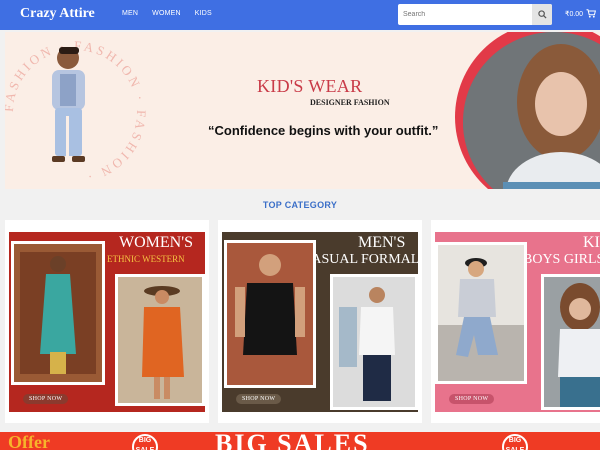 The image size is (600, 450). What do you see at coordinates (300, 15) in the screenshot?
I see `top-navbar: Crazy Attire MEN WOMEN KIDS ₹0.00` at bounding box center [300, 15].